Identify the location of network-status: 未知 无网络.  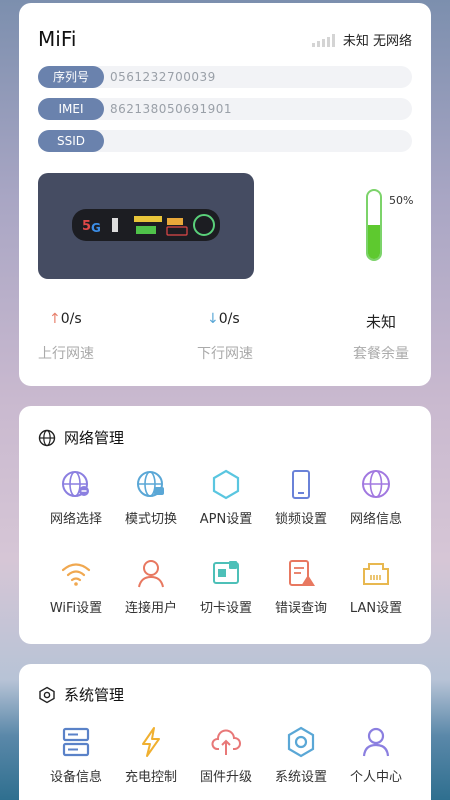
(361, 39).